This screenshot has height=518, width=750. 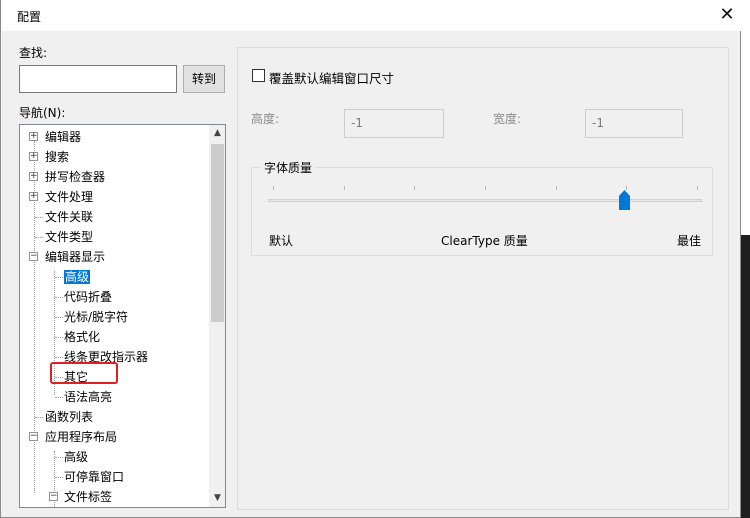 I want to click on nav-tree-item-label: 文件关联, so click(x=69, y=217).